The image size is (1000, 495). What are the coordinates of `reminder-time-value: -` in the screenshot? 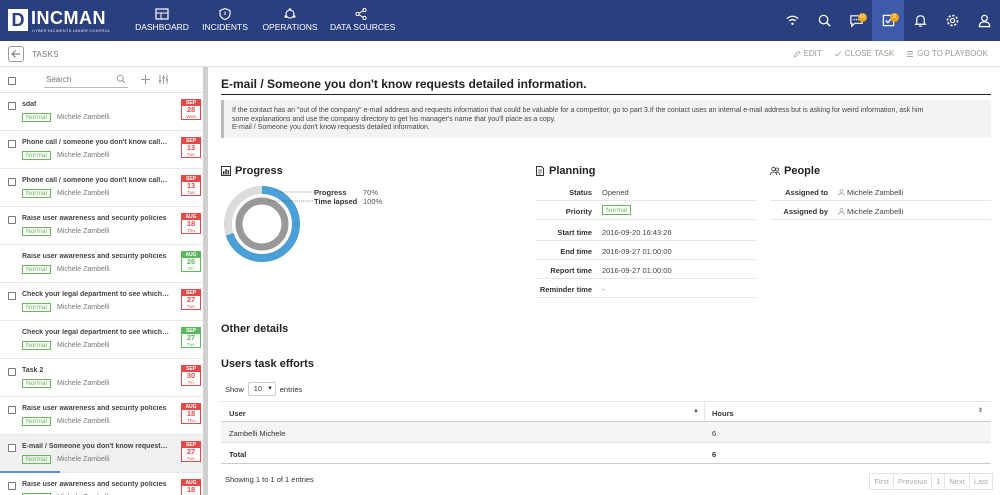 It's located at (603, 289).